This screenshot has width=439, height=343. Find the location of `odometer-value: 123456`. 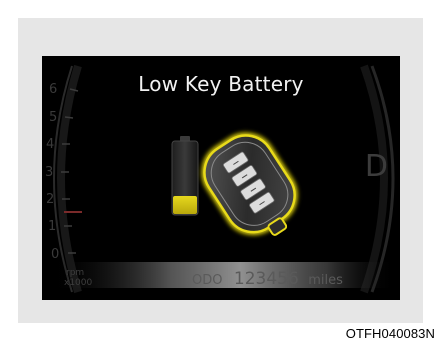

odometer-value: 123456 is located at coordinates (266, 279).